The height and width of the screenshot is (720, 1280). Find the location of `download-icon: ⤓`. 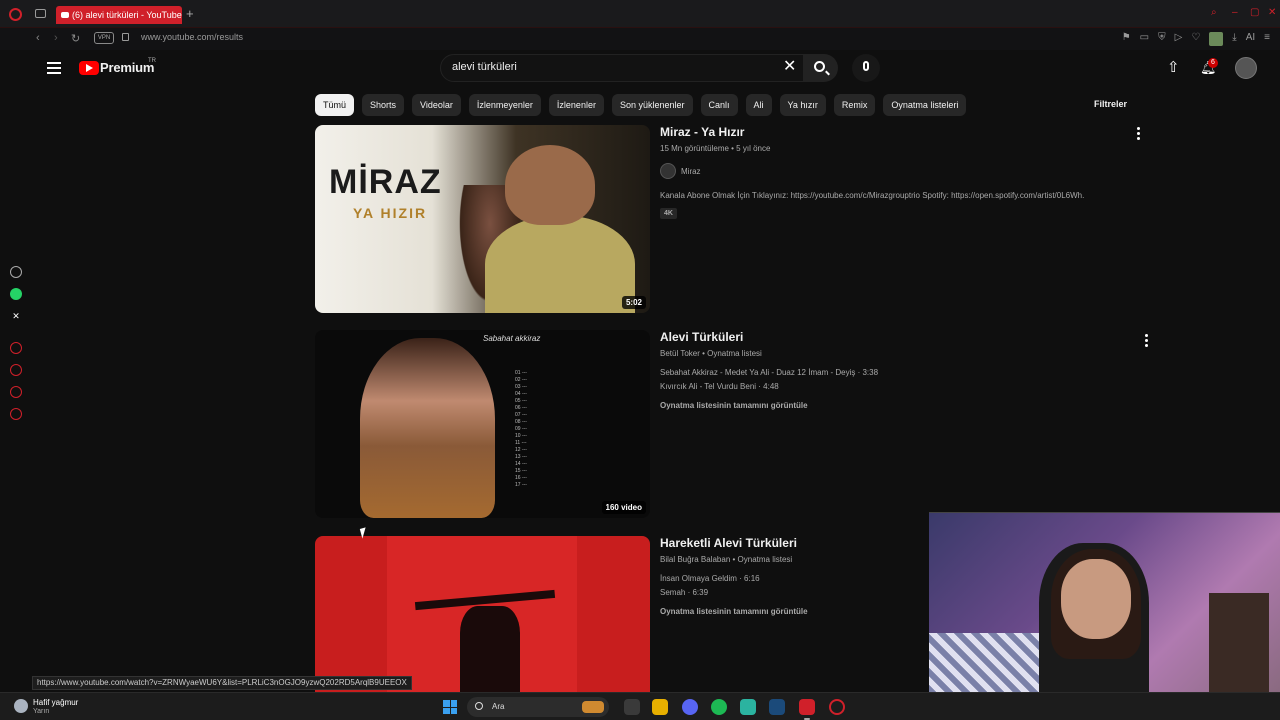

download-icon: ⤓ is located at coordinates (1234, 39).